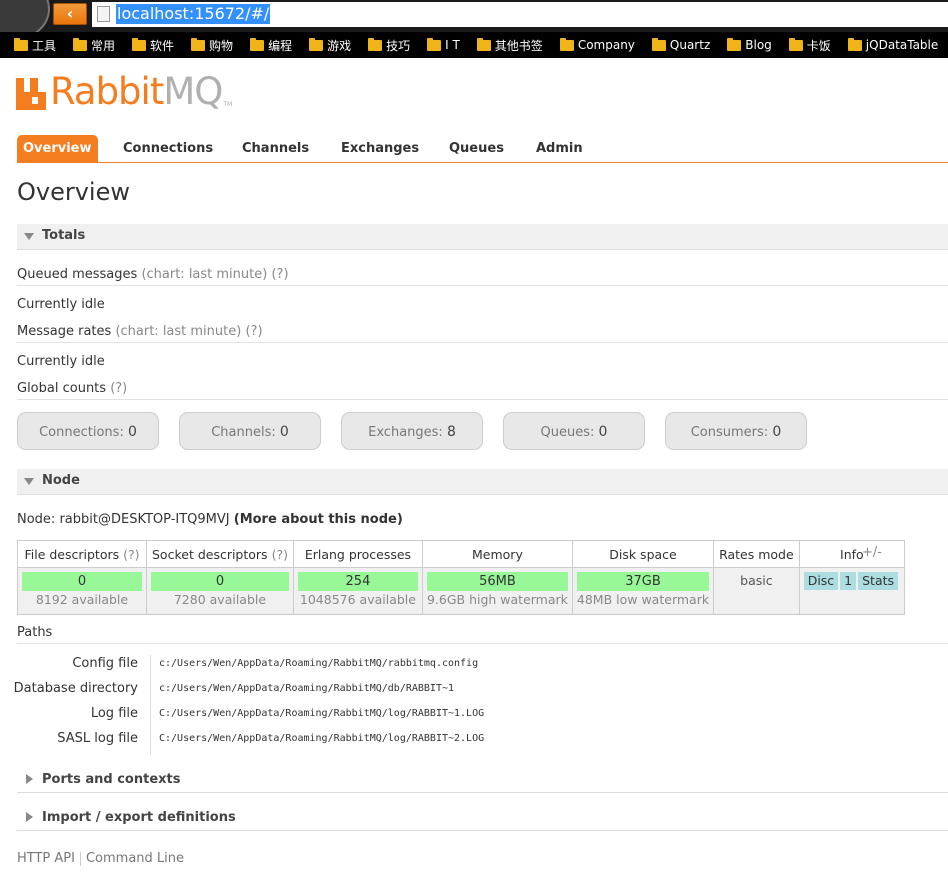 The height and width of the screenshot is (872, 948). I want to click on bookmark-folder: 工具, so click(35, 45).